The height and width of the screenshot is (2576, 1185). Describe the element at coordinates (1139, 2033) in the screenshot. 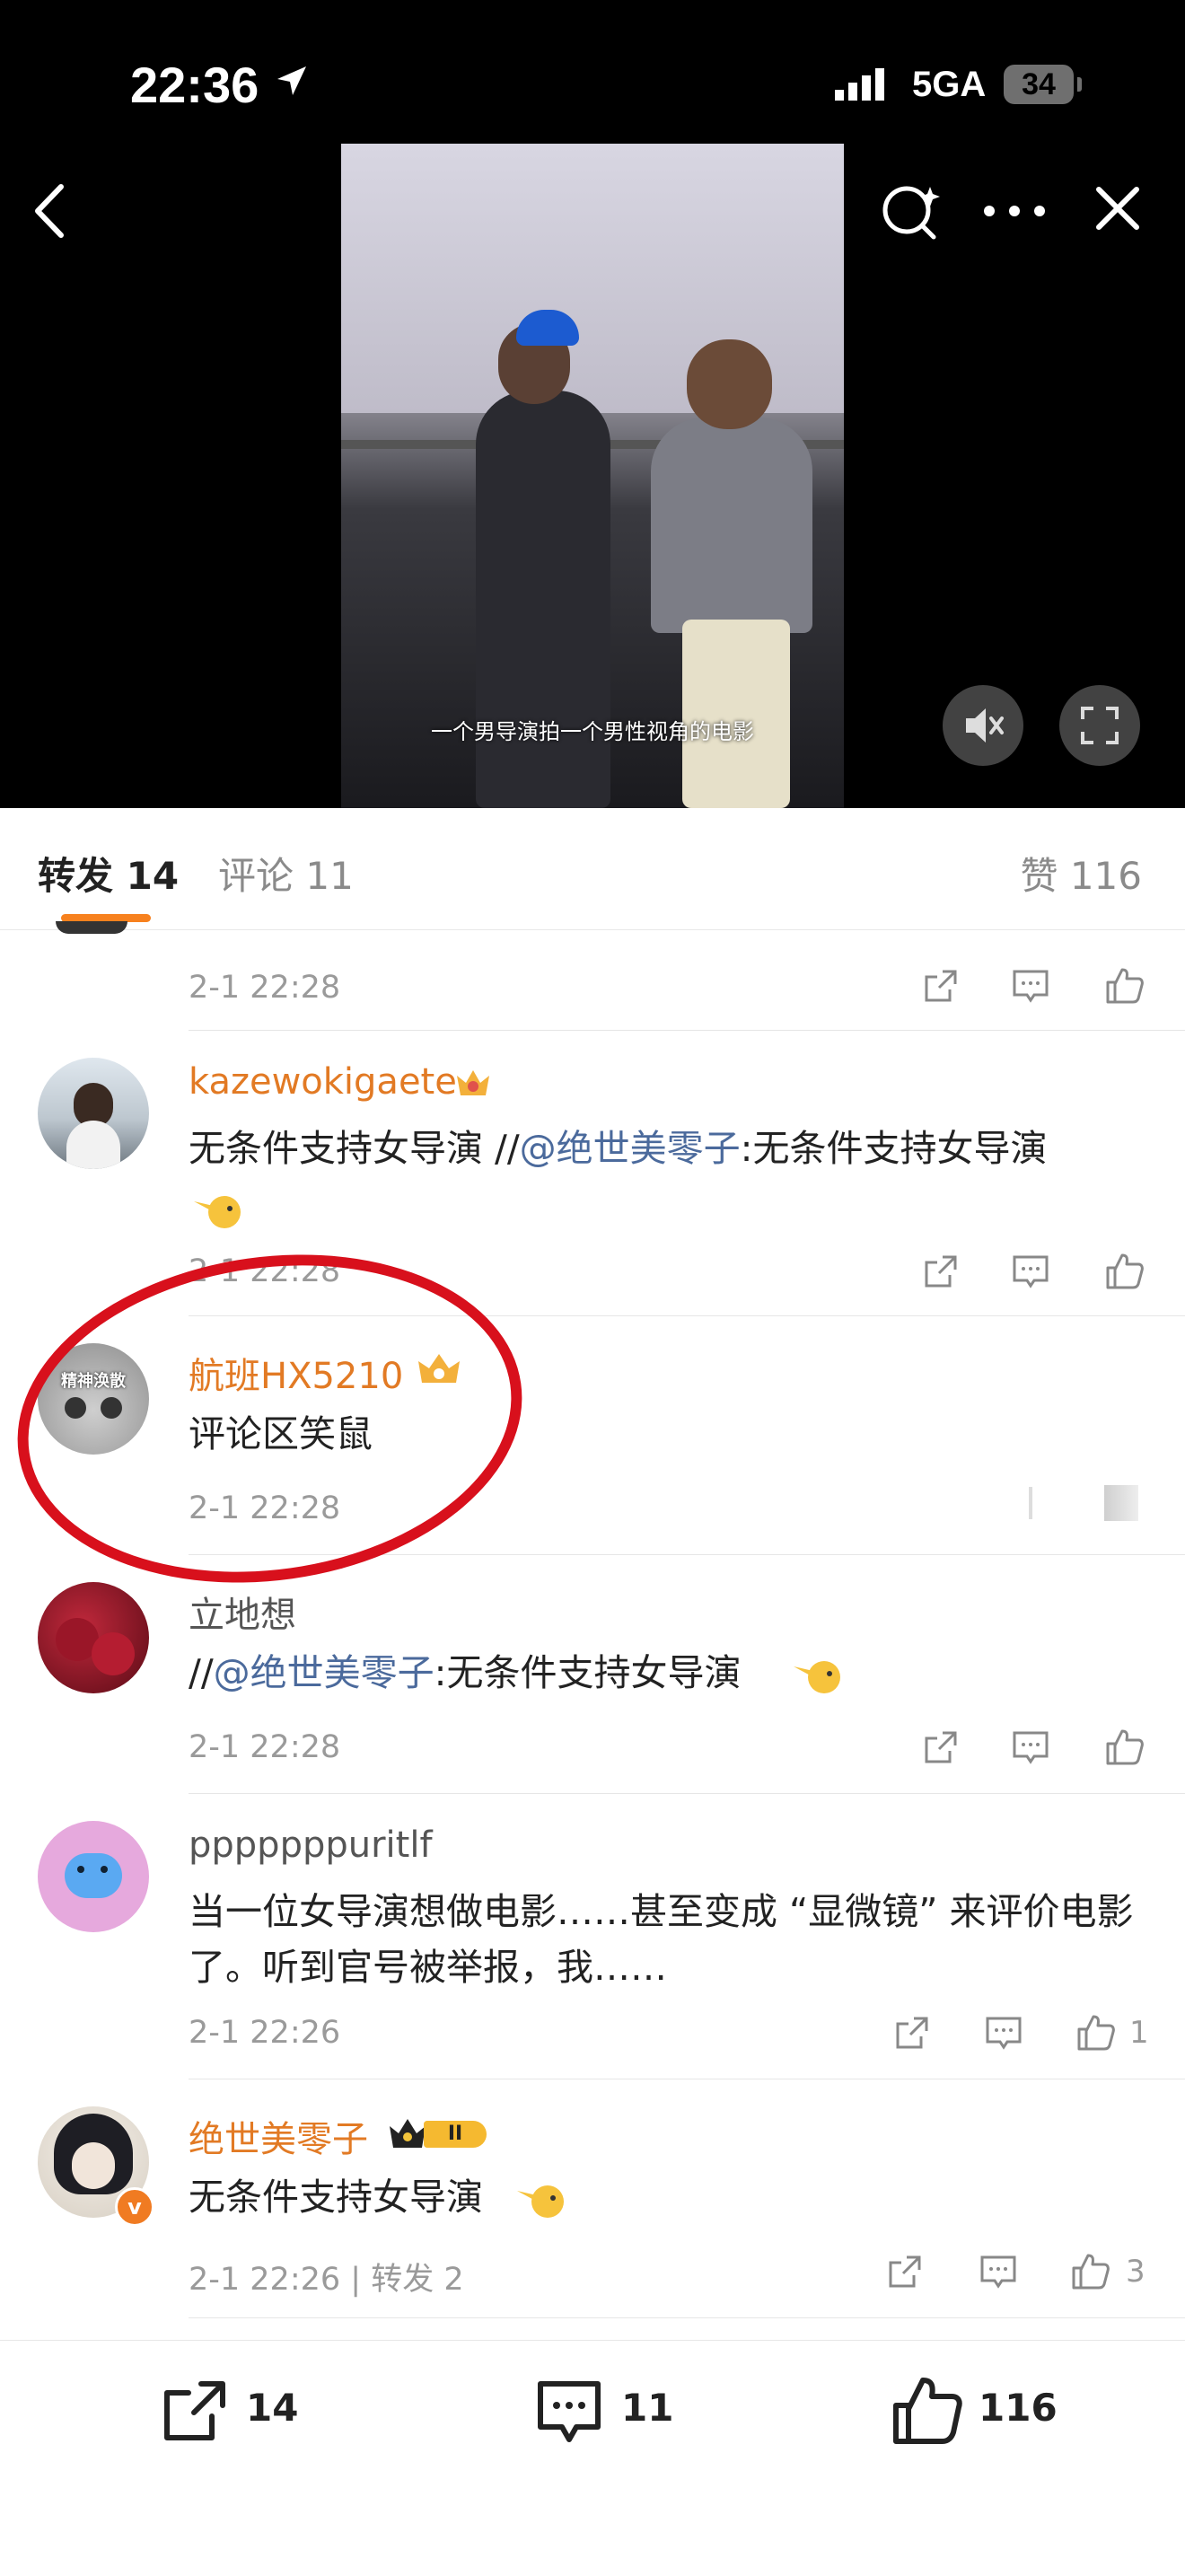

I see `like-count: 1` at that location.